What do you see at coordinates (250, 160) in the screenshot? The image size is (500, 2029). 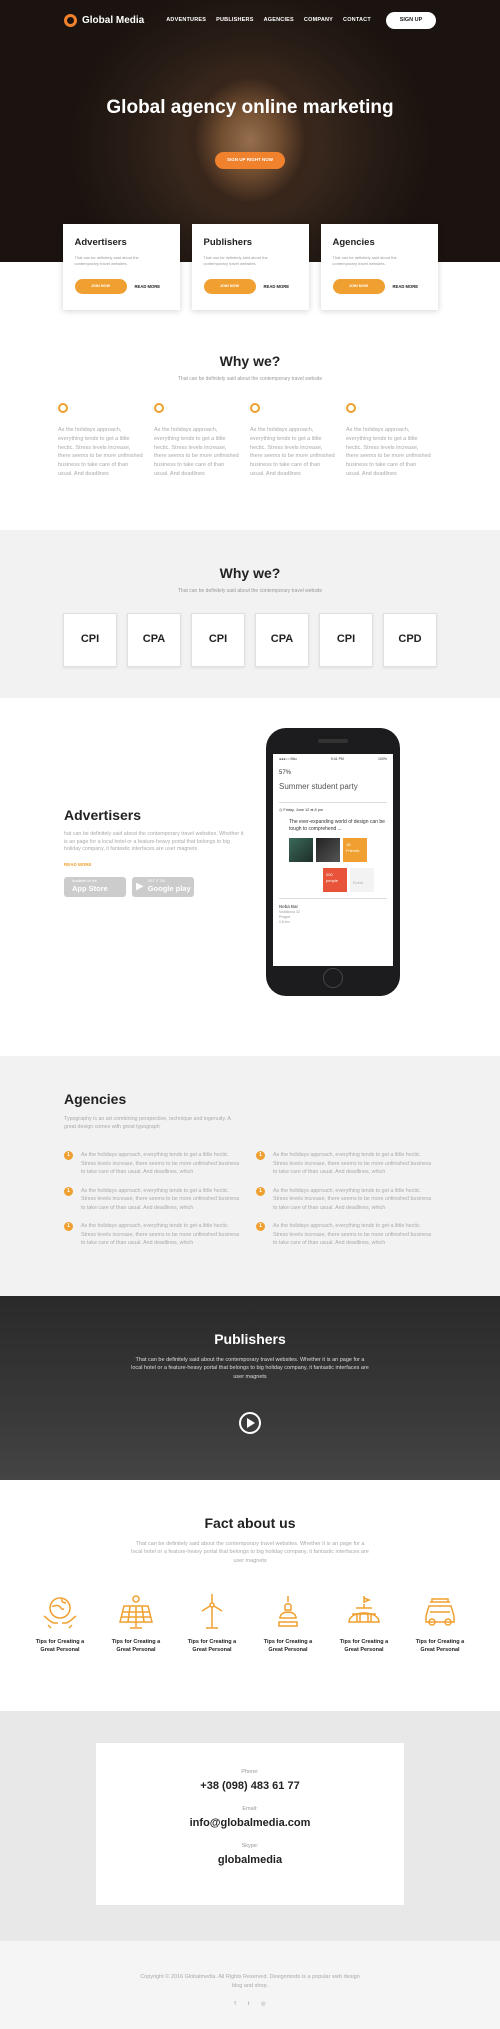 I see `hero-signup-button: SIGN UP RIGHT NOW` at bounding box center [250, 160].